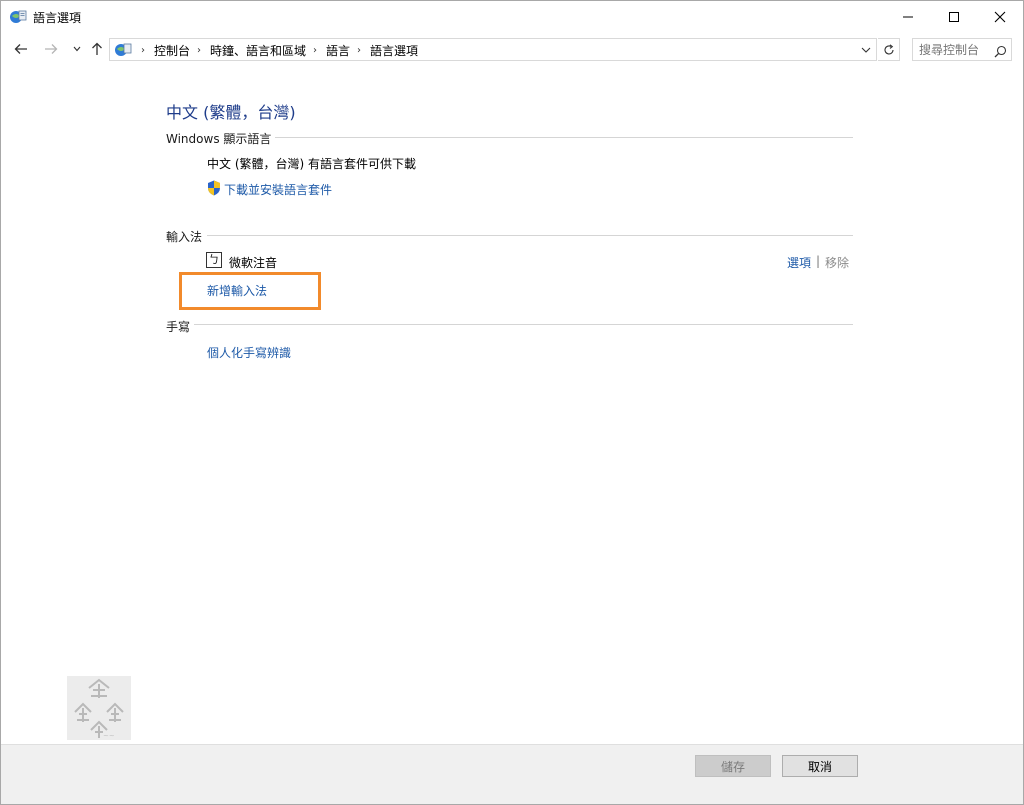 The width and height of the screenshot is (1024, 805). Describe the element at coordinates (184, 237) in the screenshot. I see `input-method-heading: 輸入法` at that location.